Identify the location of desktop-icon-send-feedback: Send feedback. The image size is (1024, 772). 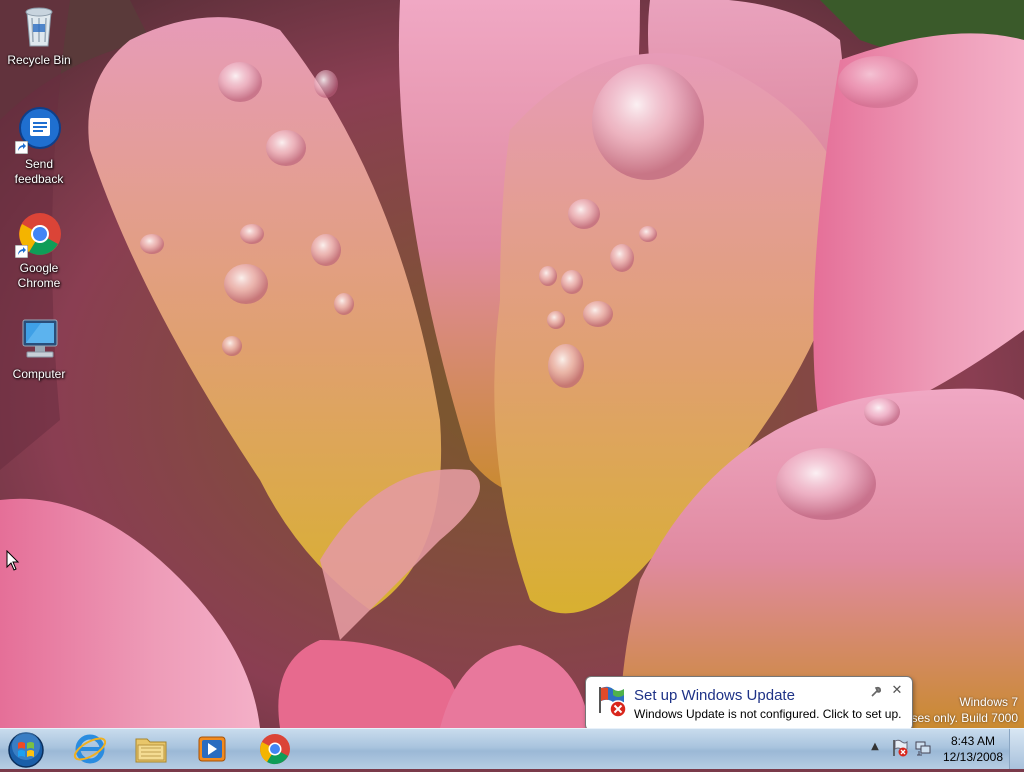
(39, 146).